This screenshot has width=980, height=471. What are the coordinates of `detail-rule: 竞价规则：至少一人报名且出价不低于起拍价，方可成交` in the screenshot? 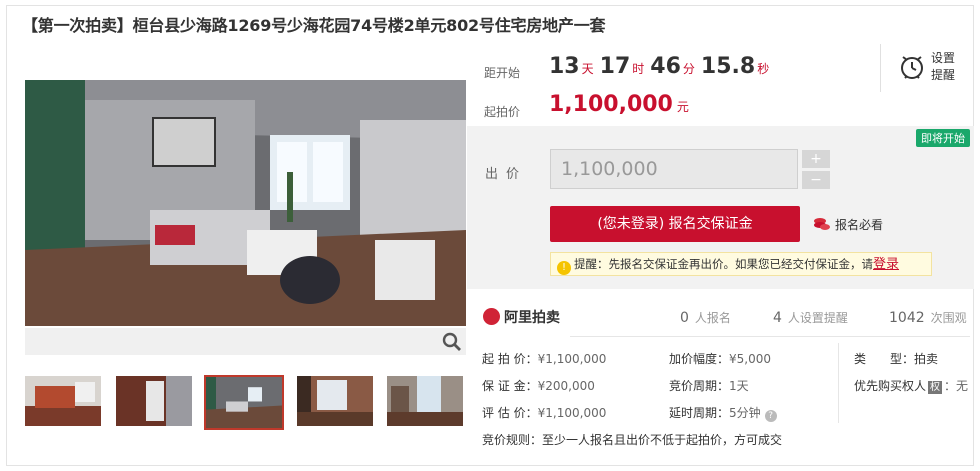 It's located at (632, 439).